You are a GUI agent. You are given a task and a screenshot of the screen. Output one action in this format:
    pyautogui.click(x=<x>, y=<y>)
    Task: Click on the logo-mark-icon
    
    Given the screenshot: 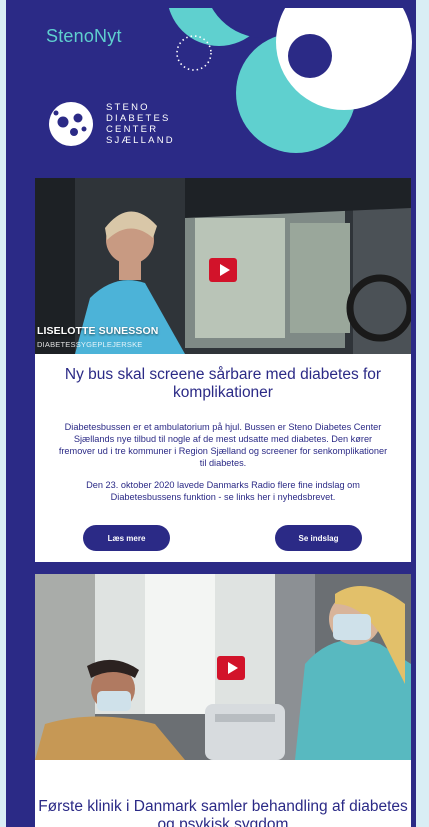 What is the action you would take?
    pyautogui.click(x=71, y=124)
    